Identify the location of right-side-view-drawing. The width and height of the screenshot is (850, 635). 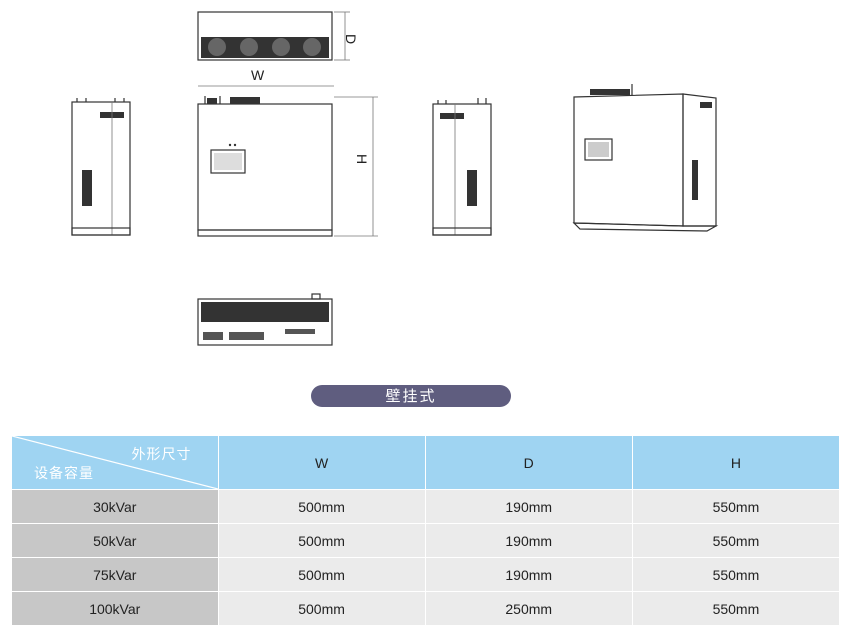
(462, 167).